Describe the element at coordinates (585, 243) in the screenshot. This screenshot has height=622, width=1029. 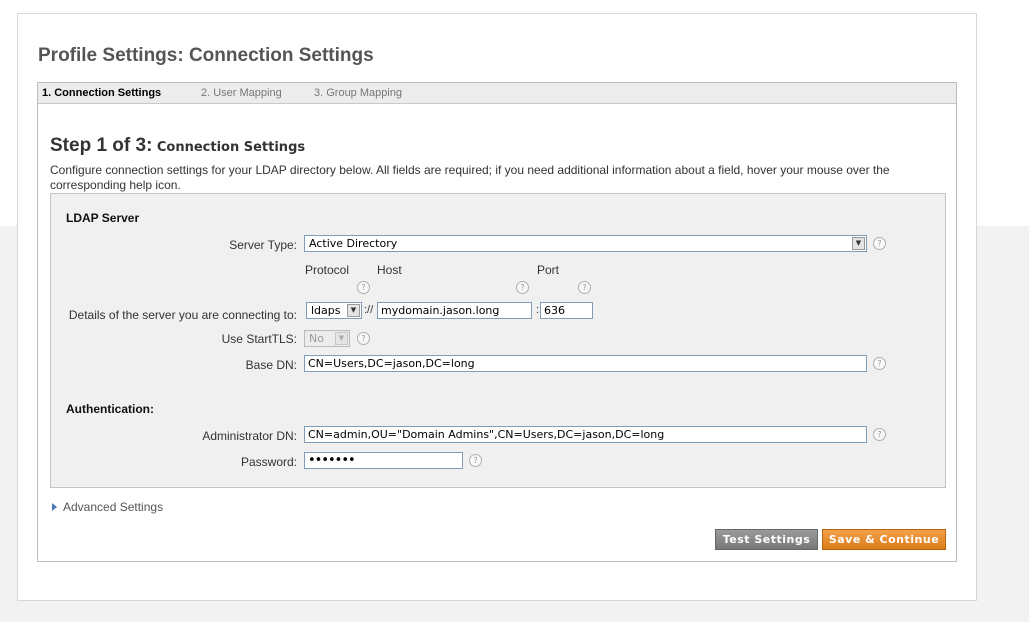
I see `server-type-select: Active Directory ▼` at that location.